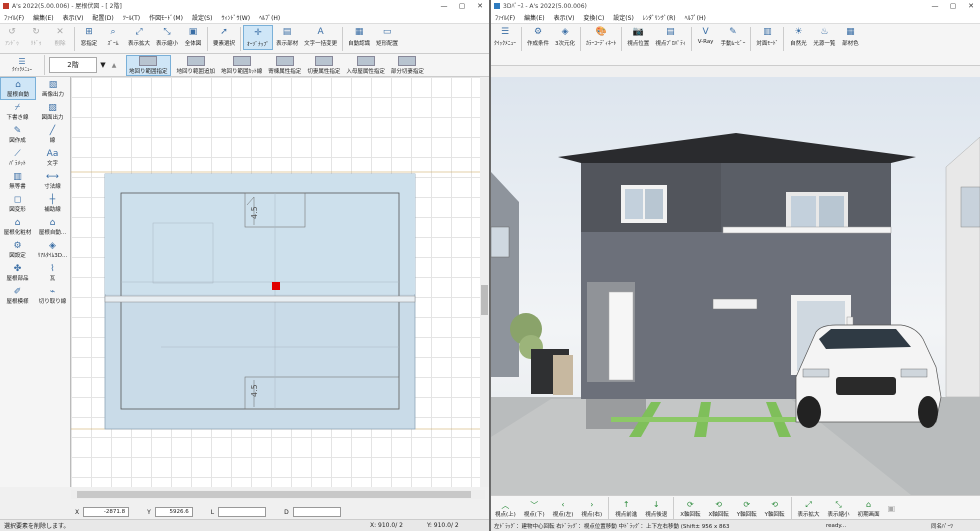  Describe the element at coordinates (167, 36) in the screenshot. I see `zoom-out-button: ⤡ 表示縮小` at that location.